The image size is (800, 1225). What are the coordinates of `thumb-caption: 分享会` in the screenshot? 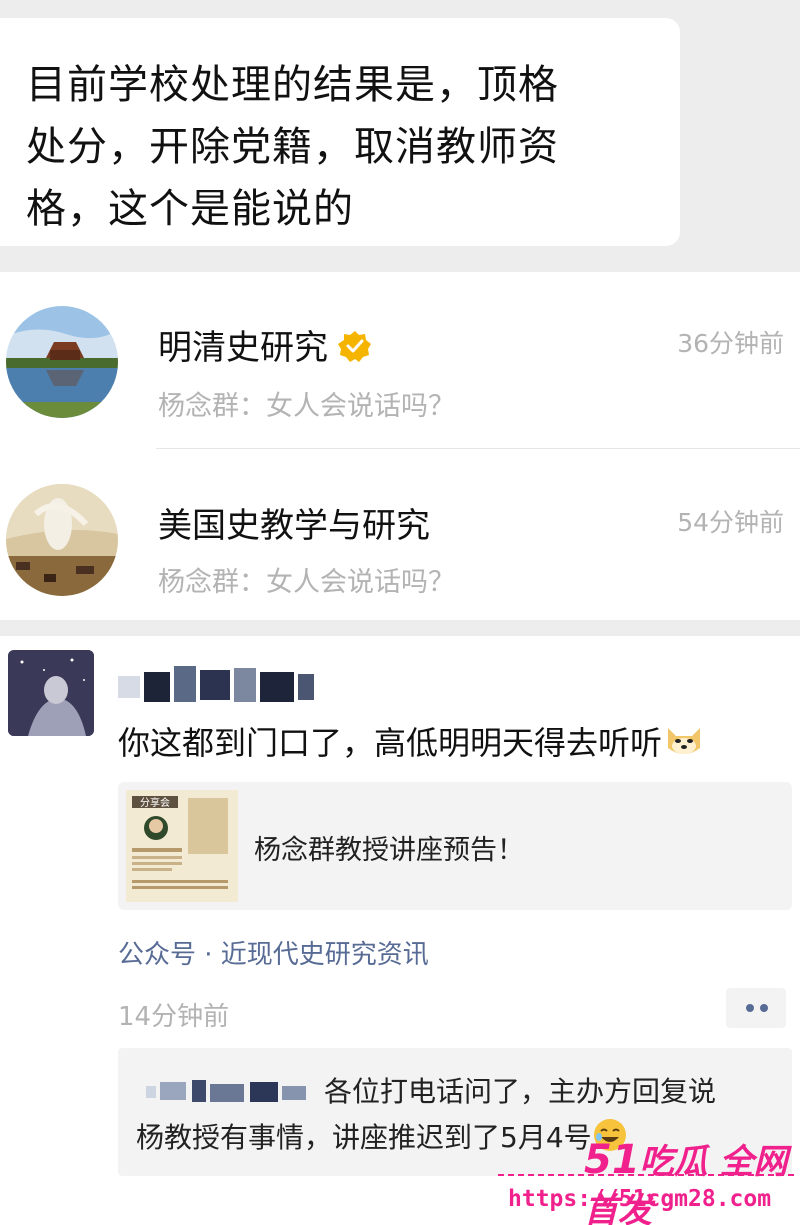 It's located at (155, 802).